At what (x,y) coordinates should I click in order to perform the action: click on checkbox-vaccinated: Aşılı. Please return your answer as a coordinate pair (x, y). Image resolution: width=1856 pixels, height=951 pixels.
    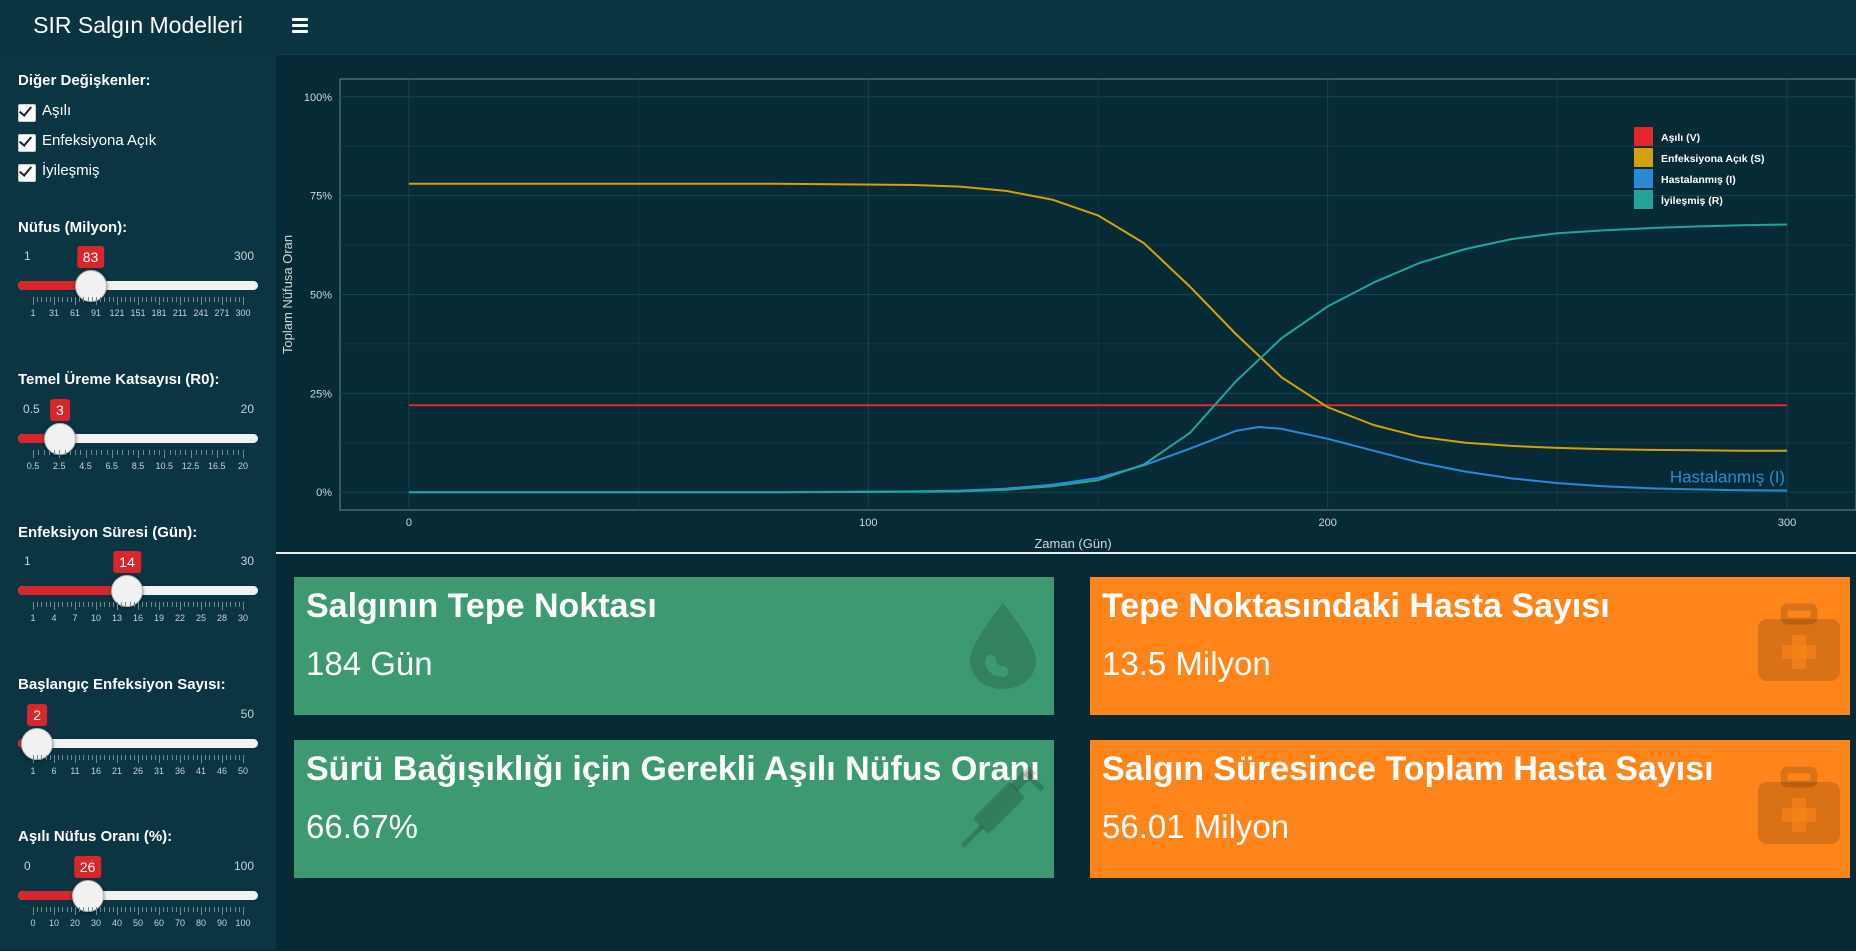
    Looking at the image, I should click on (45, 111).